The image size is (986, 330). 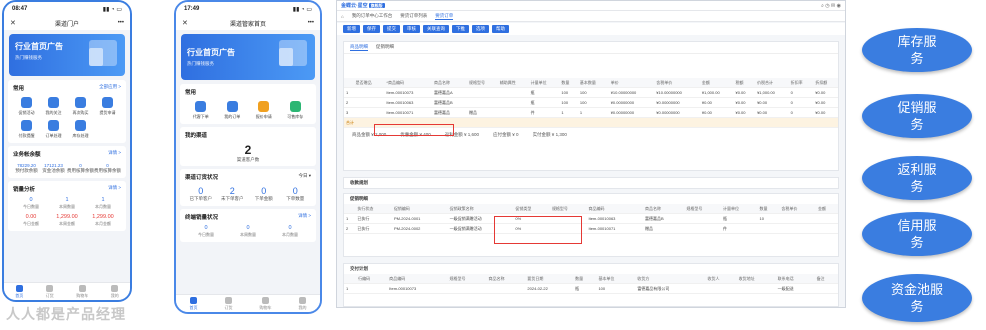 What do you see at coordinates (631, 92) in the screenshot?
I see `table-cell: ¥10.00000000` at bounding box center [631, 92].